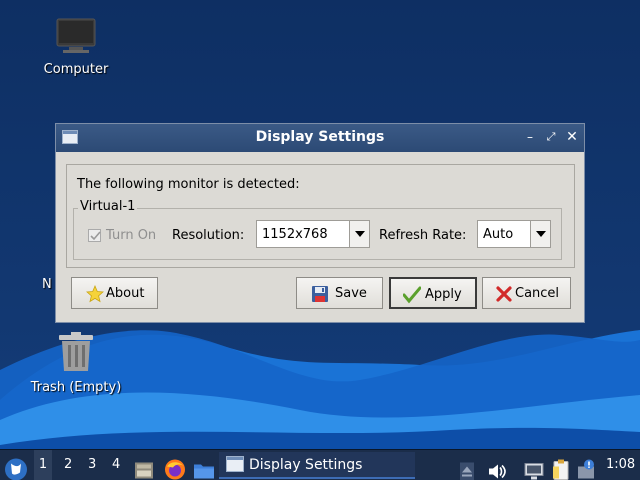 The height and width of the screenshot is (480, 640). I want to click on cancel-x-icon, so click(504, 294).